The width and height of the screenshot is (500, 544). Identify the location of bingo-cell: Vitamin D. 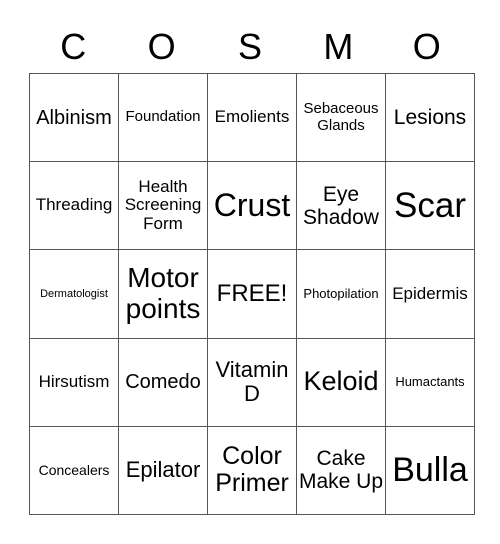
(252, 382).